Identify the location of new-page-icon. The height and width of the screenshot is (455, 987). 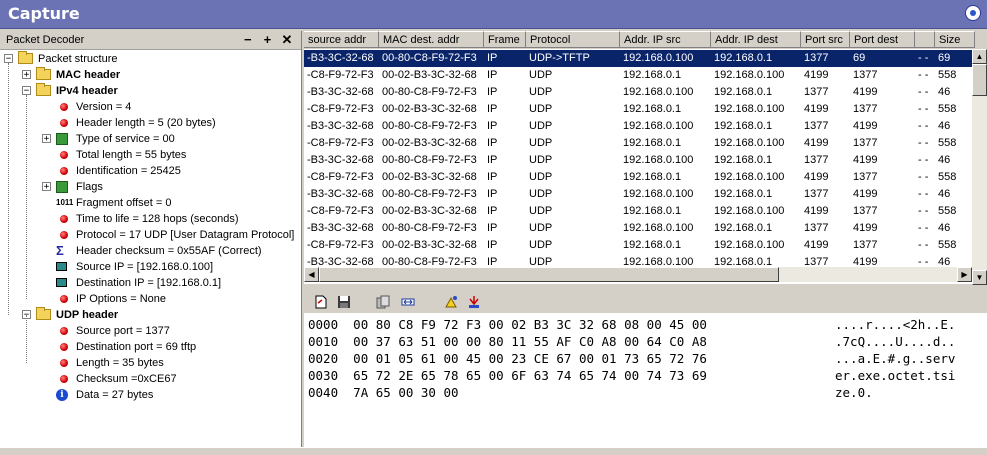
(321, 302).